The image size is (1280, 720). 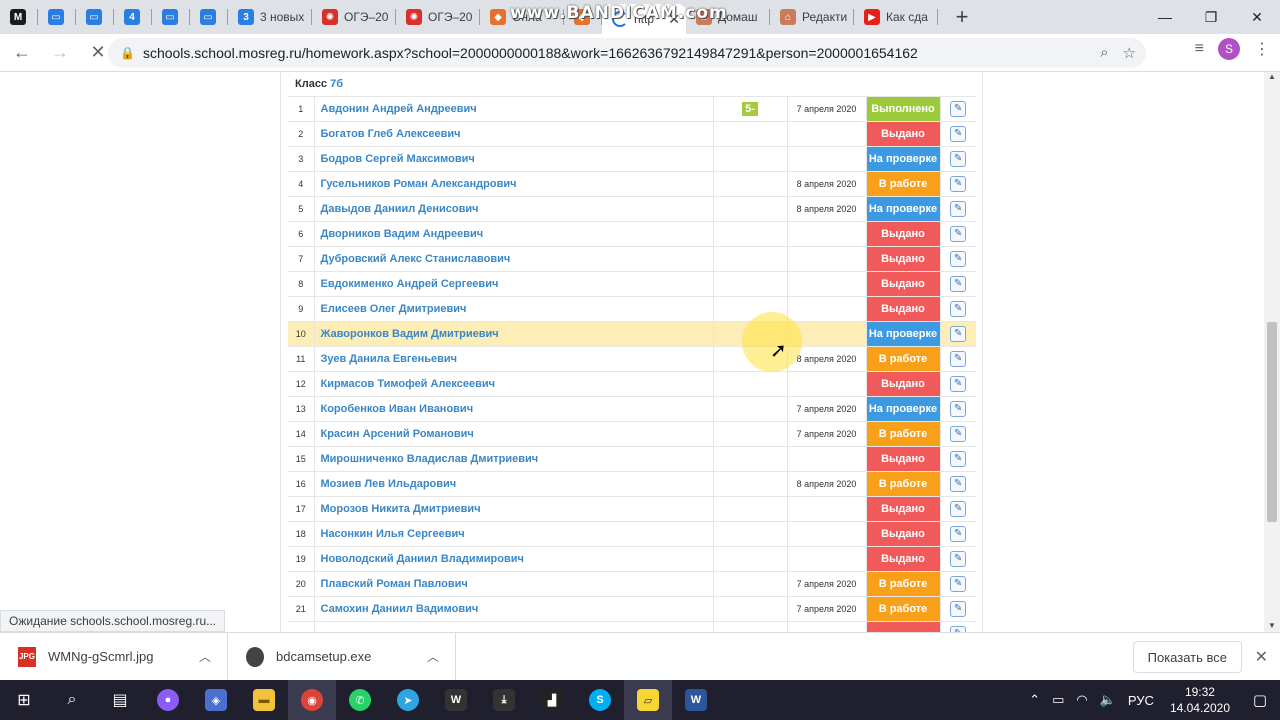 I want to click on taskbar-app: ◈, so click(x=216, y=700).